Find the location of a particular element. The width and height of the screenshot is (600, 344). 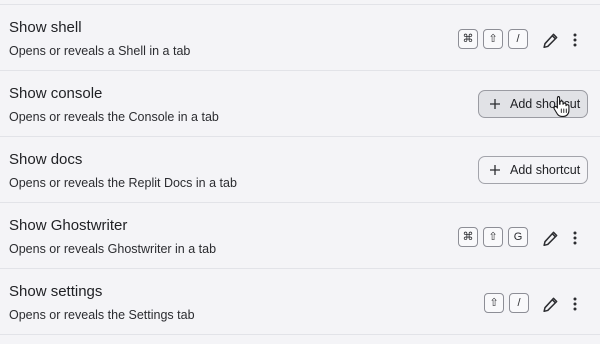

pointer-hand-cursor is located at coordinates (562, 106).